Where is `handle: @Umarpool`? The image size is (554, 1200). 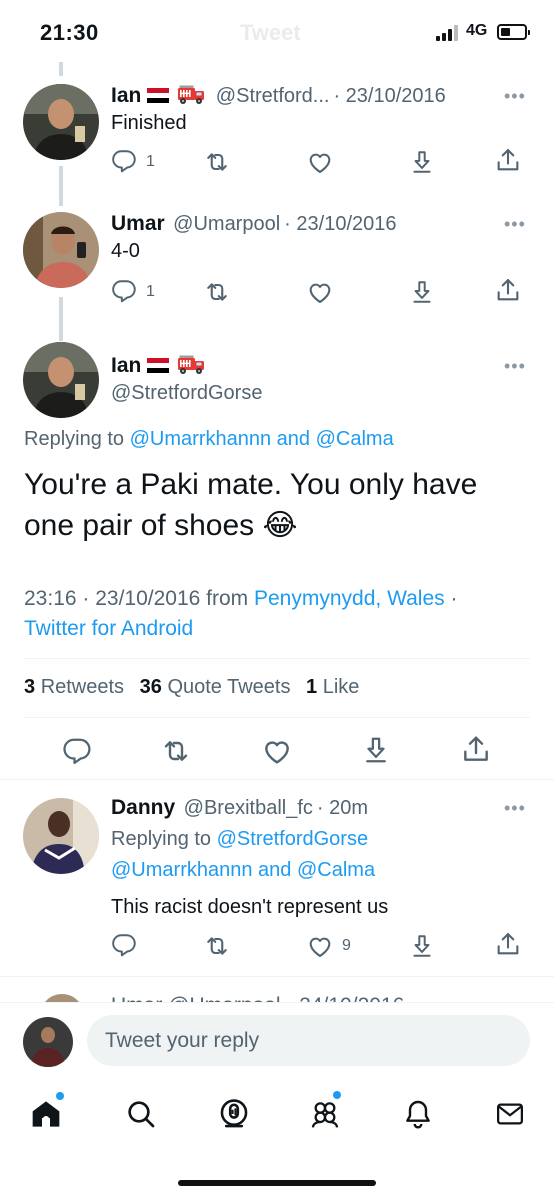 handle: @Umarpool is located at coordinates (226, 224).